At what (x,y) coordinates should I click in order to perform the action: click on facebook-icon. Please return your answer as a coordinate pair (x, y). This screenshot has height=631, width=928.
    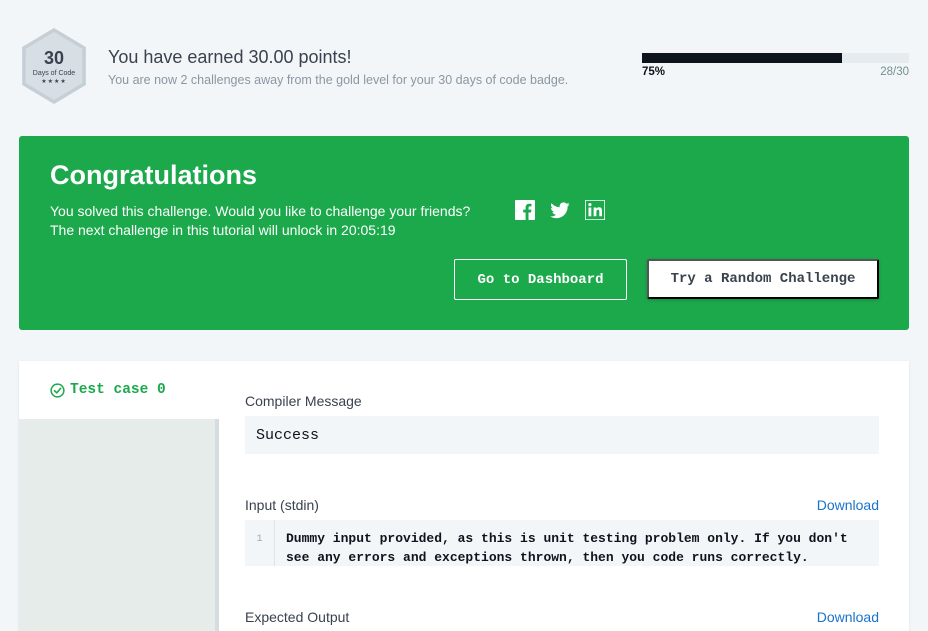
    Looking at the image, I should click on (525, 210).